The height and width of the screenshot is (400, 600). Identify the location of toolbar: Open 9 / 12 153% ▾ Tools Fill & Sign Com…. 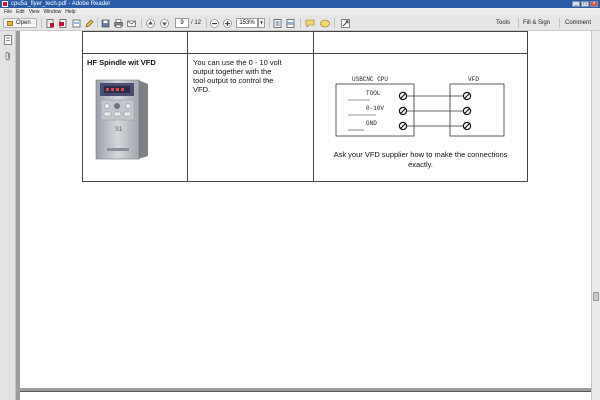
(300, 23).